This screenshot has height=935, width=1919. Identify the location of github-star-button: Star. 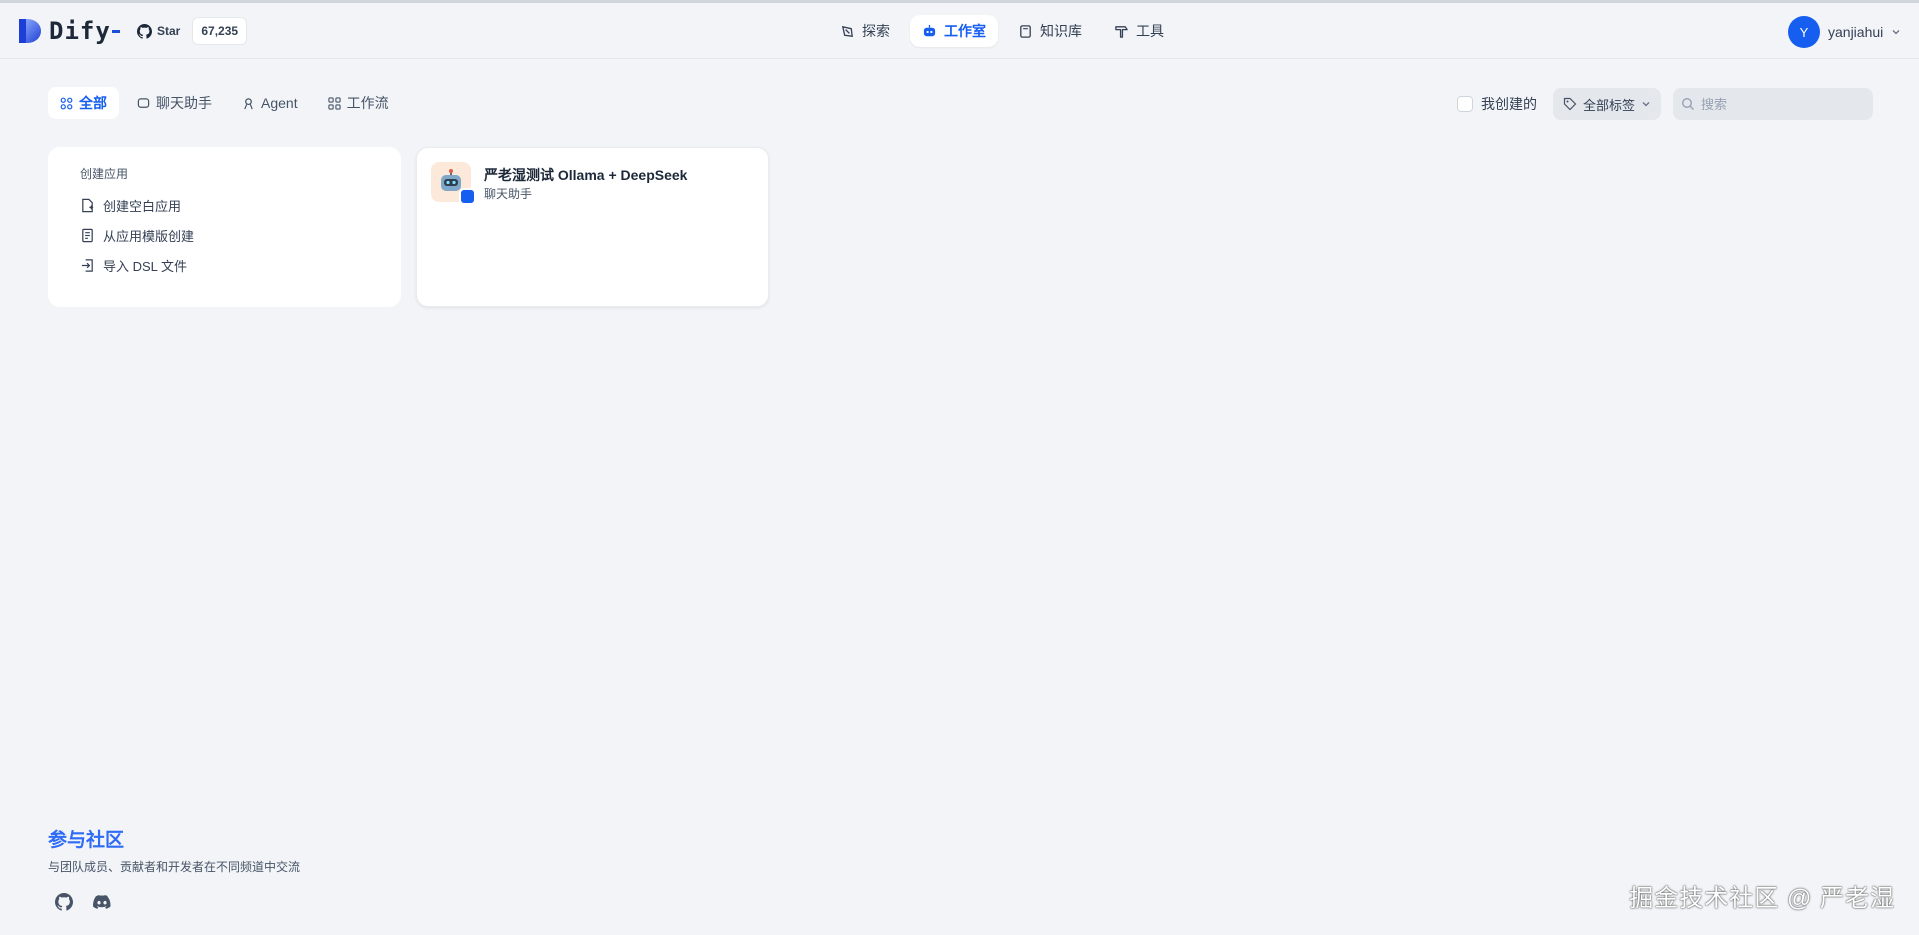
(161, 31).